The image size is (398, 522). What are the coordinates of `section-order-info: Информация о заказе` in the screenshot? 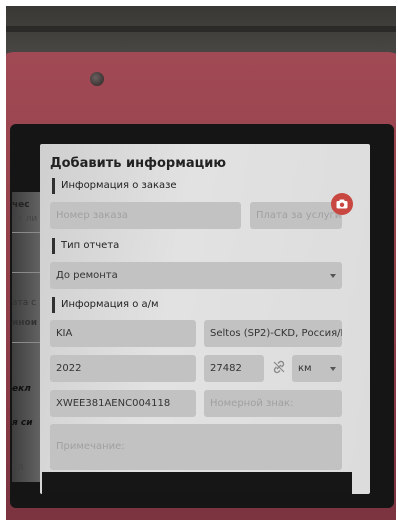 It's located at (114, 186).